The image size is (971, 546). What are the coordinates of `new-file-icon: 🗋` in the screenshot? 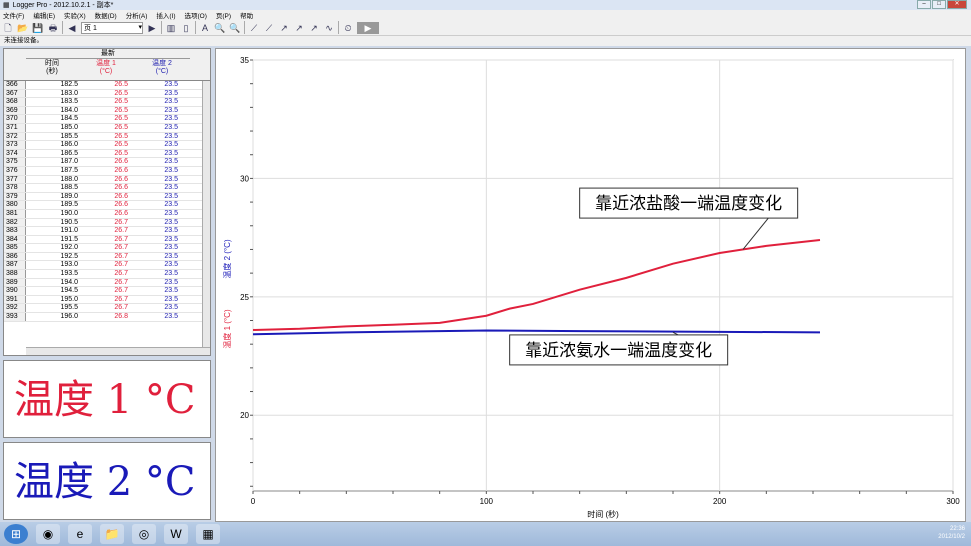 It's located at (8, 28).